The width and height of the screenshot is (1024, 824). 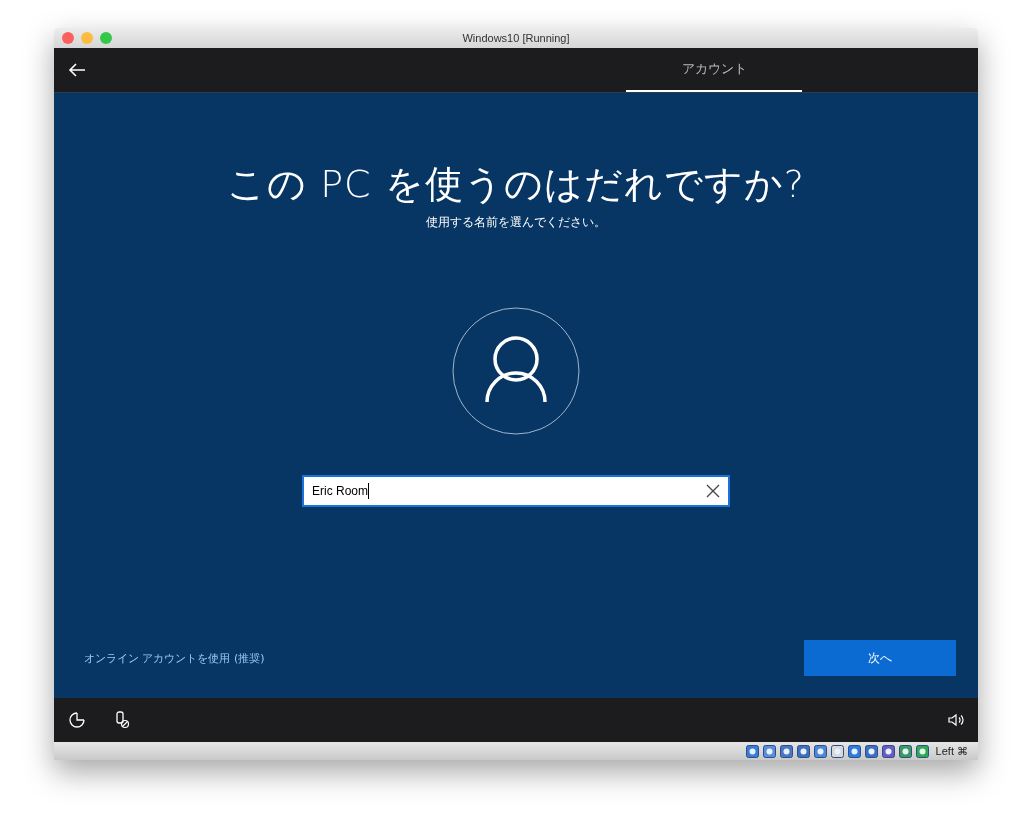 What do you see at coordinates (516, 491) in the screenshot?
I see `name-input-field: Eric Room` at bounding box center [516, 491].